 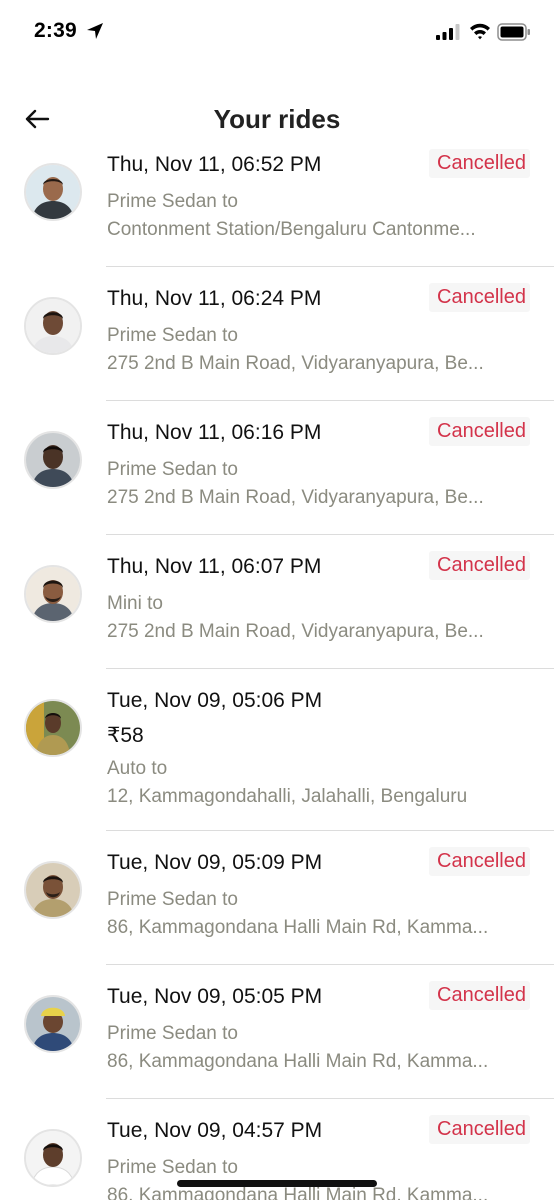 What do you see at coordinates (513, 32) in the screenshot?
I see `battery-icon` at bounding box center [513, 32].